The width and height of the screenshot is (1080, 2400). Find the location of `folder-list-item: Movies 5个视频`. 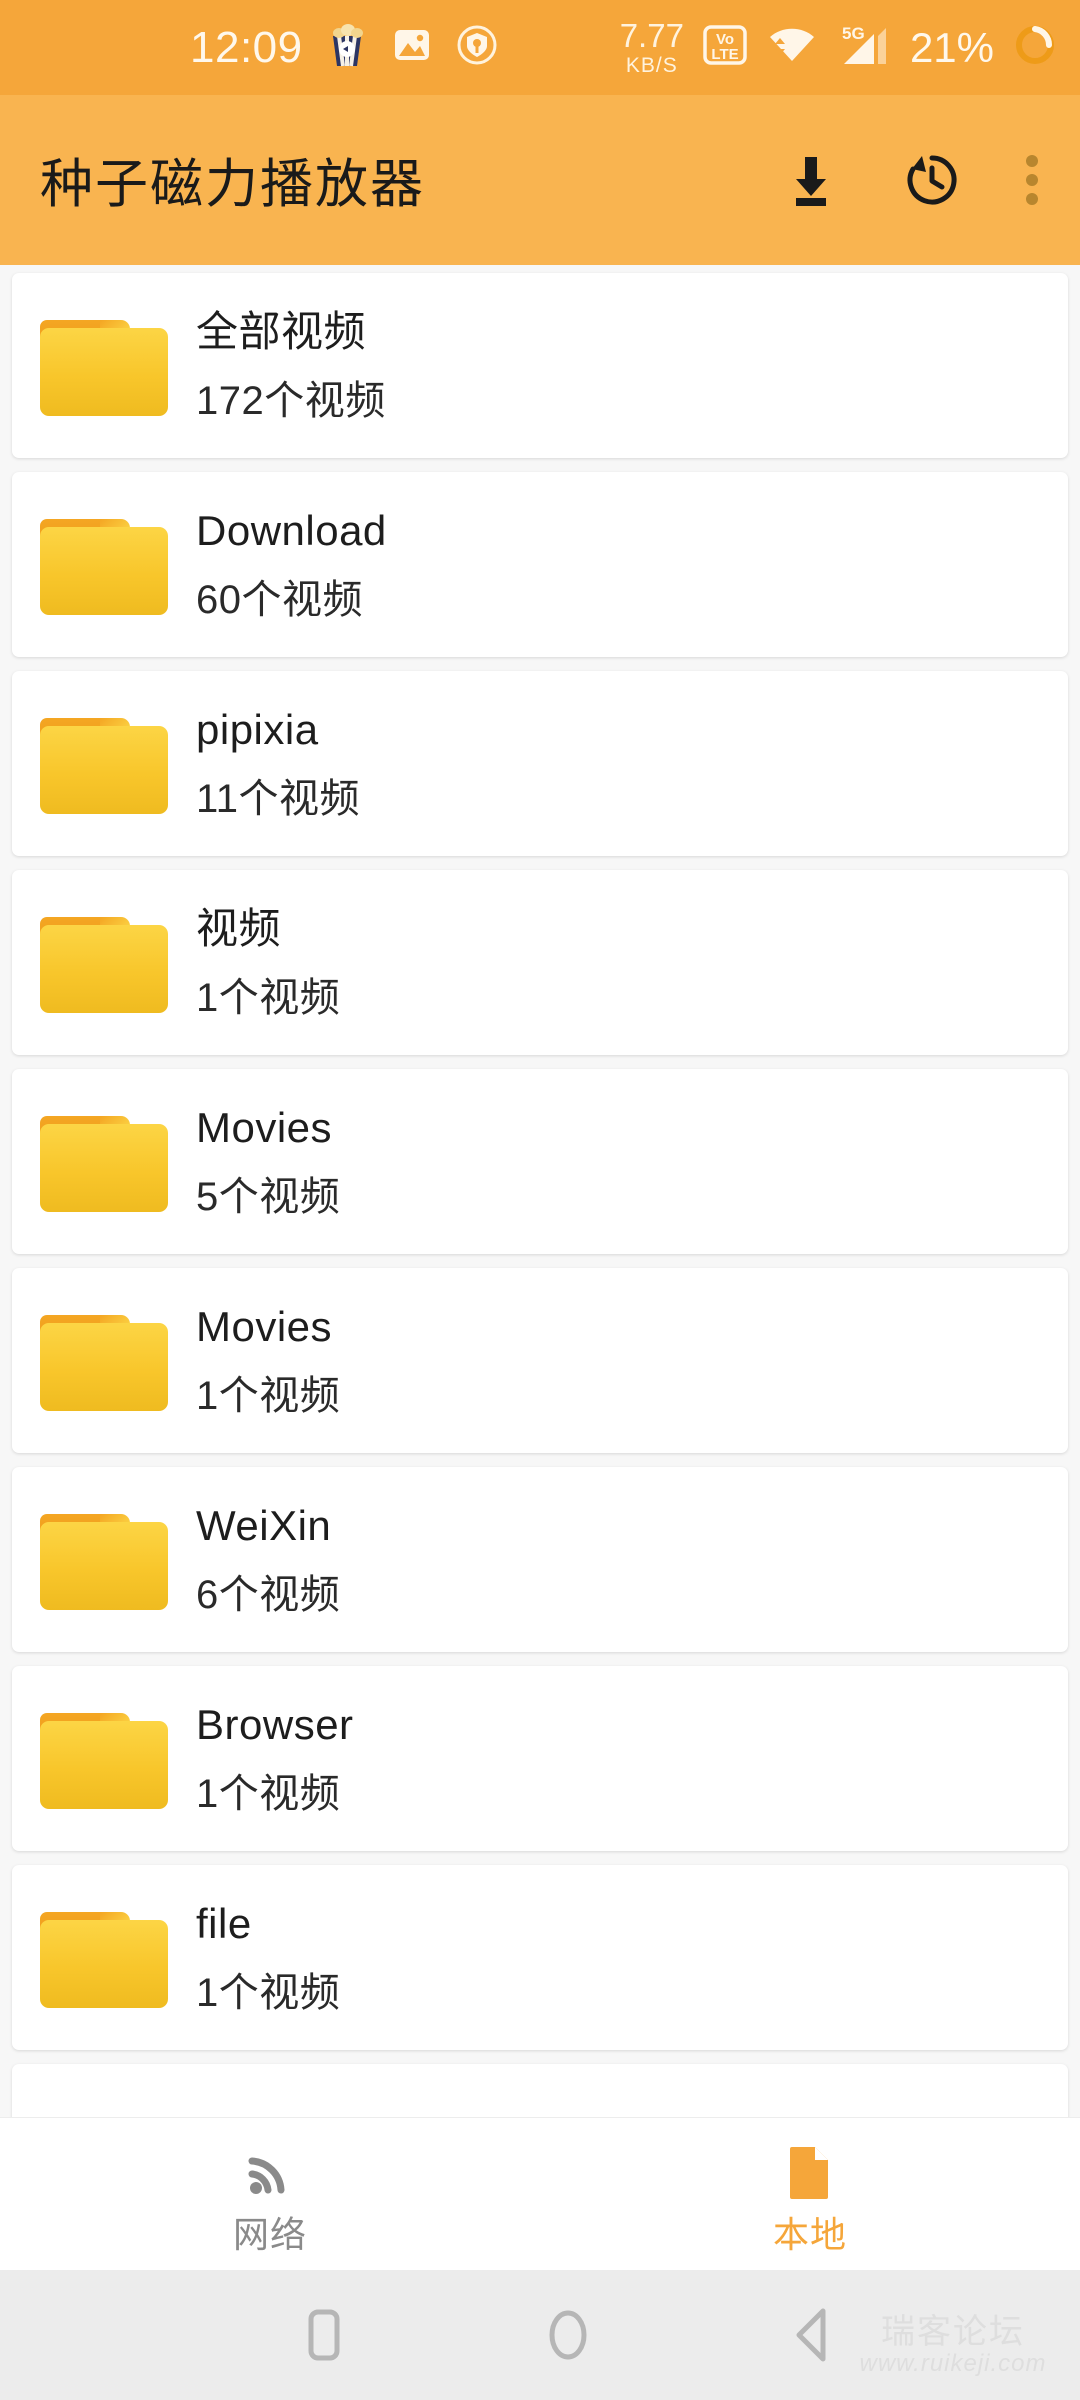

folder-list-item: Movies 5个视频 is located at coordinates (540, 1161).